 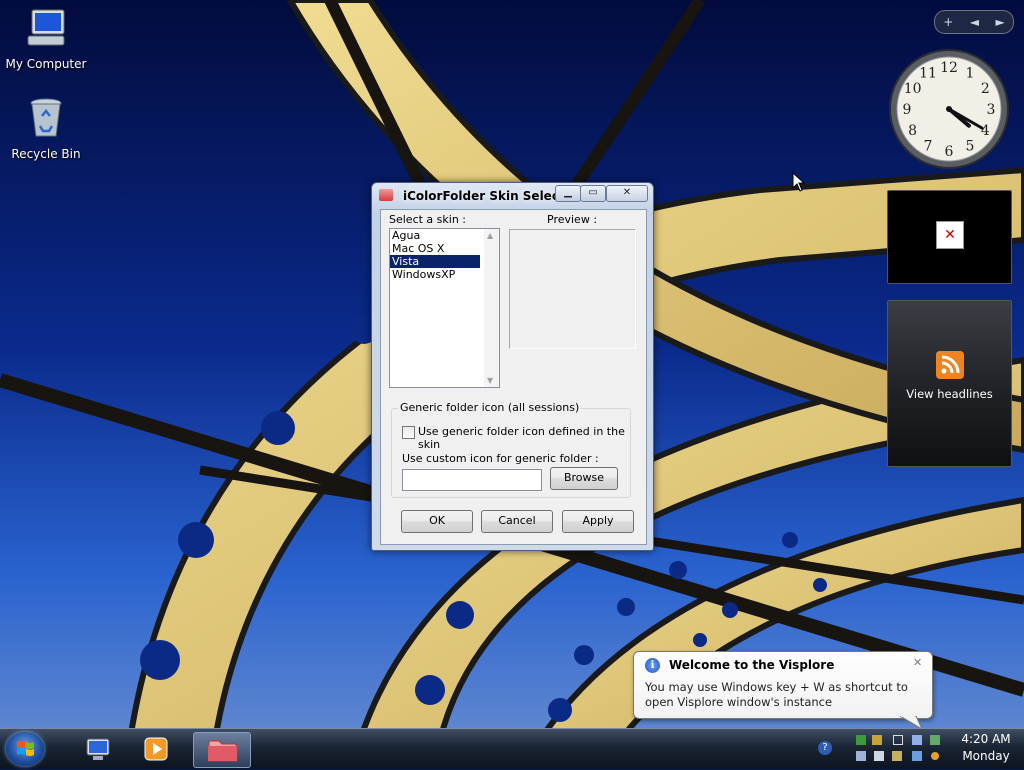 I want to click on taskbar-clock: 4:20 AM Monday, so click(x=986, y=748).